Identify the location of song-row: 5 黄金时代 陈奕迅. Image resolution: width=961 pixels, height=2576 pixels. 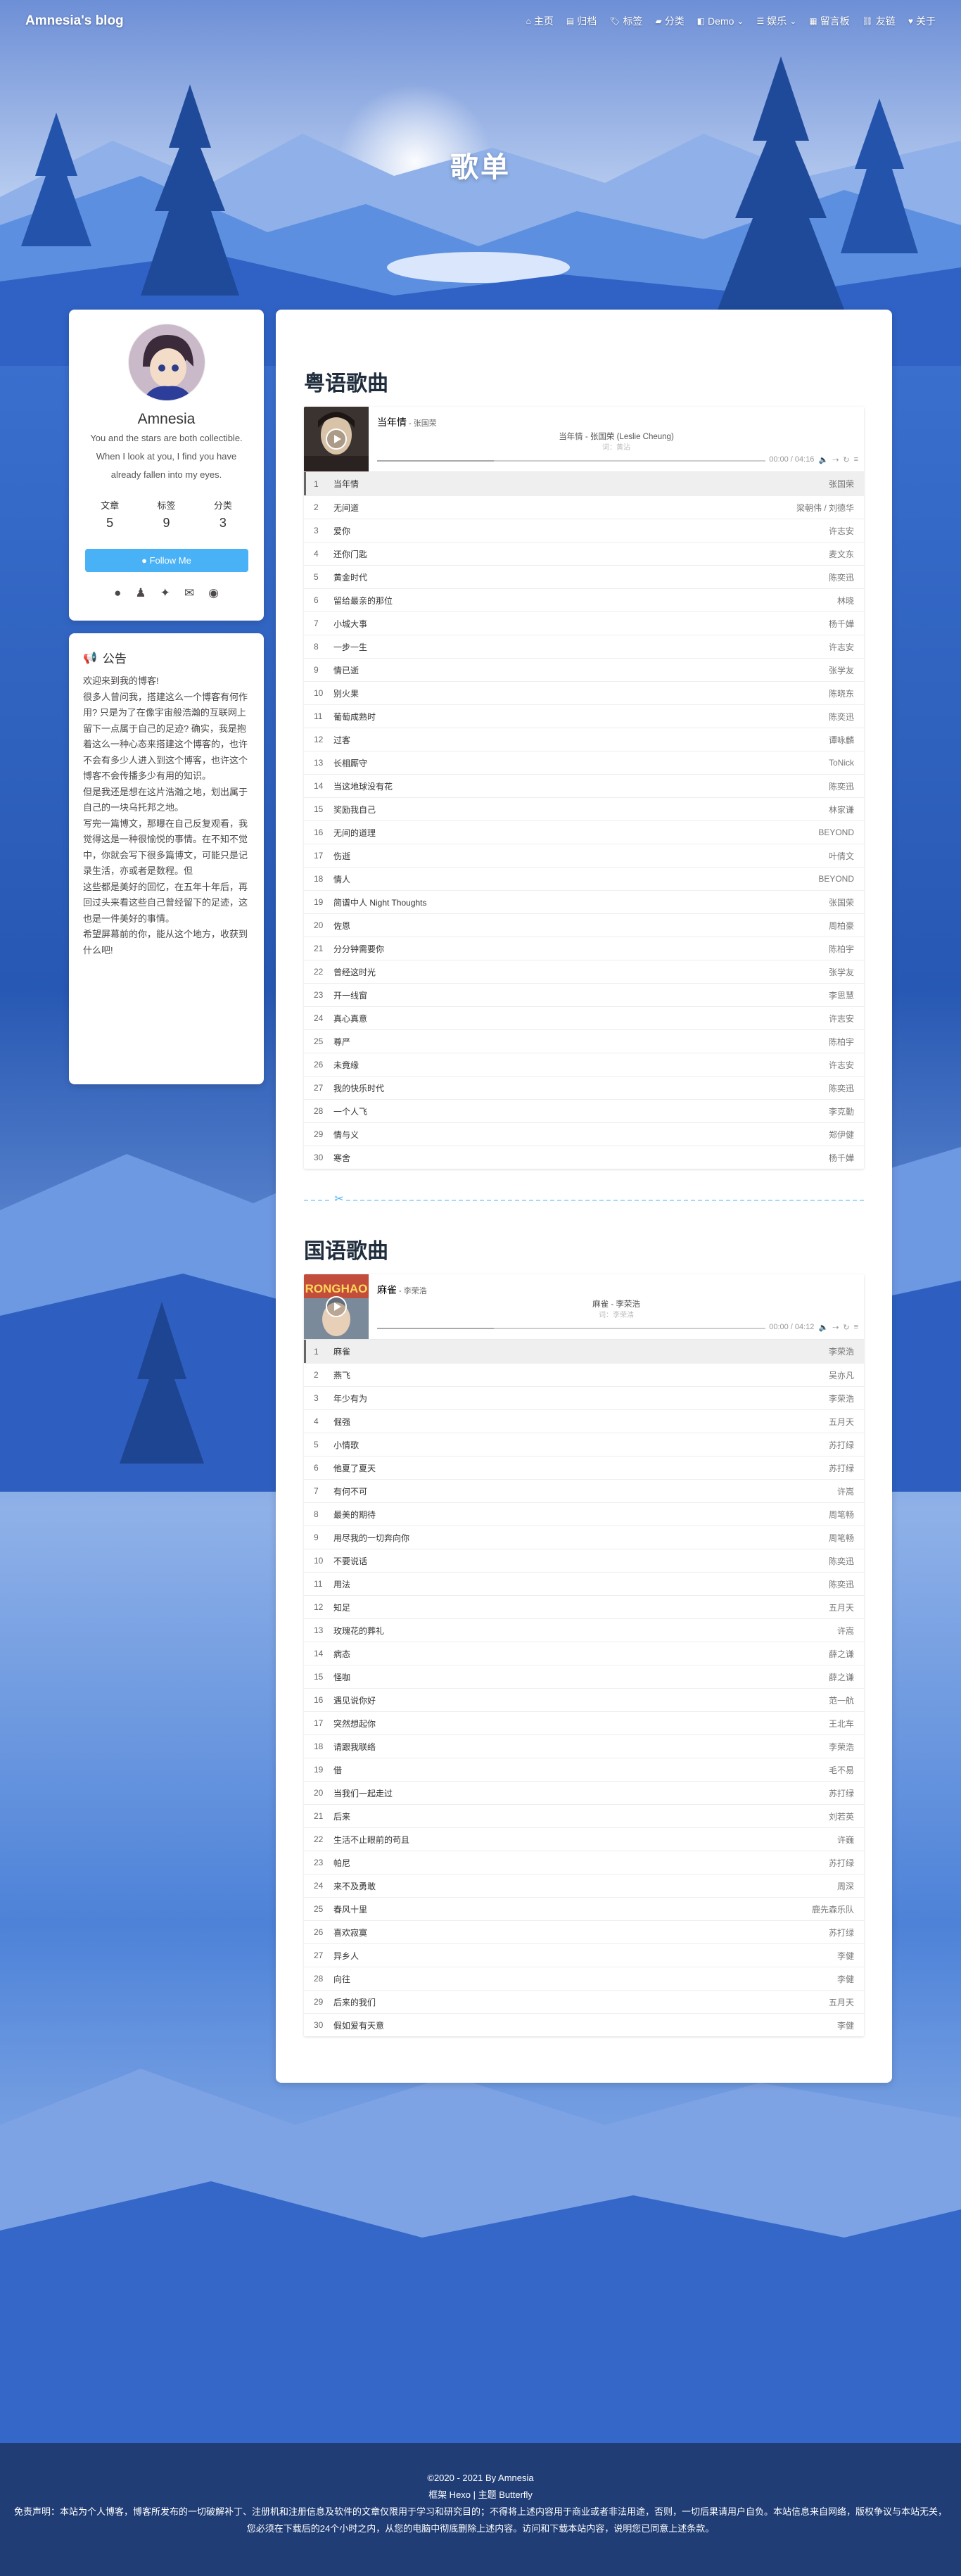
(584, 576).